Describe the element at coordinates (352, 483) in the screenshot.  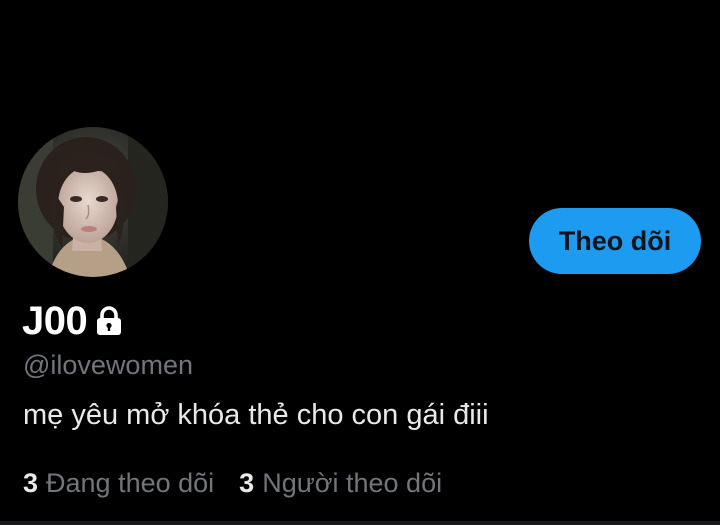
I see `followers-label: Người theo dõi` at that location.